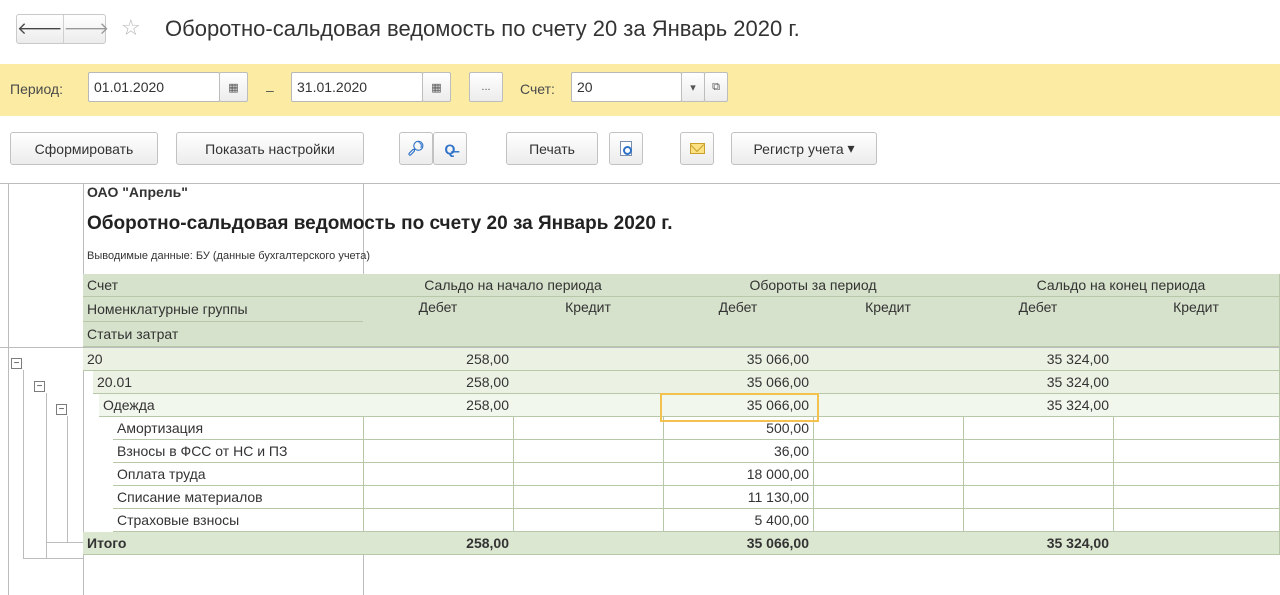 The image size is (1280, 595). What do you see at coordinates (804, 148) in the screenshot?
I see `register-dropdown-button: Регистр учета ▾` at bounding box center [804, 148].